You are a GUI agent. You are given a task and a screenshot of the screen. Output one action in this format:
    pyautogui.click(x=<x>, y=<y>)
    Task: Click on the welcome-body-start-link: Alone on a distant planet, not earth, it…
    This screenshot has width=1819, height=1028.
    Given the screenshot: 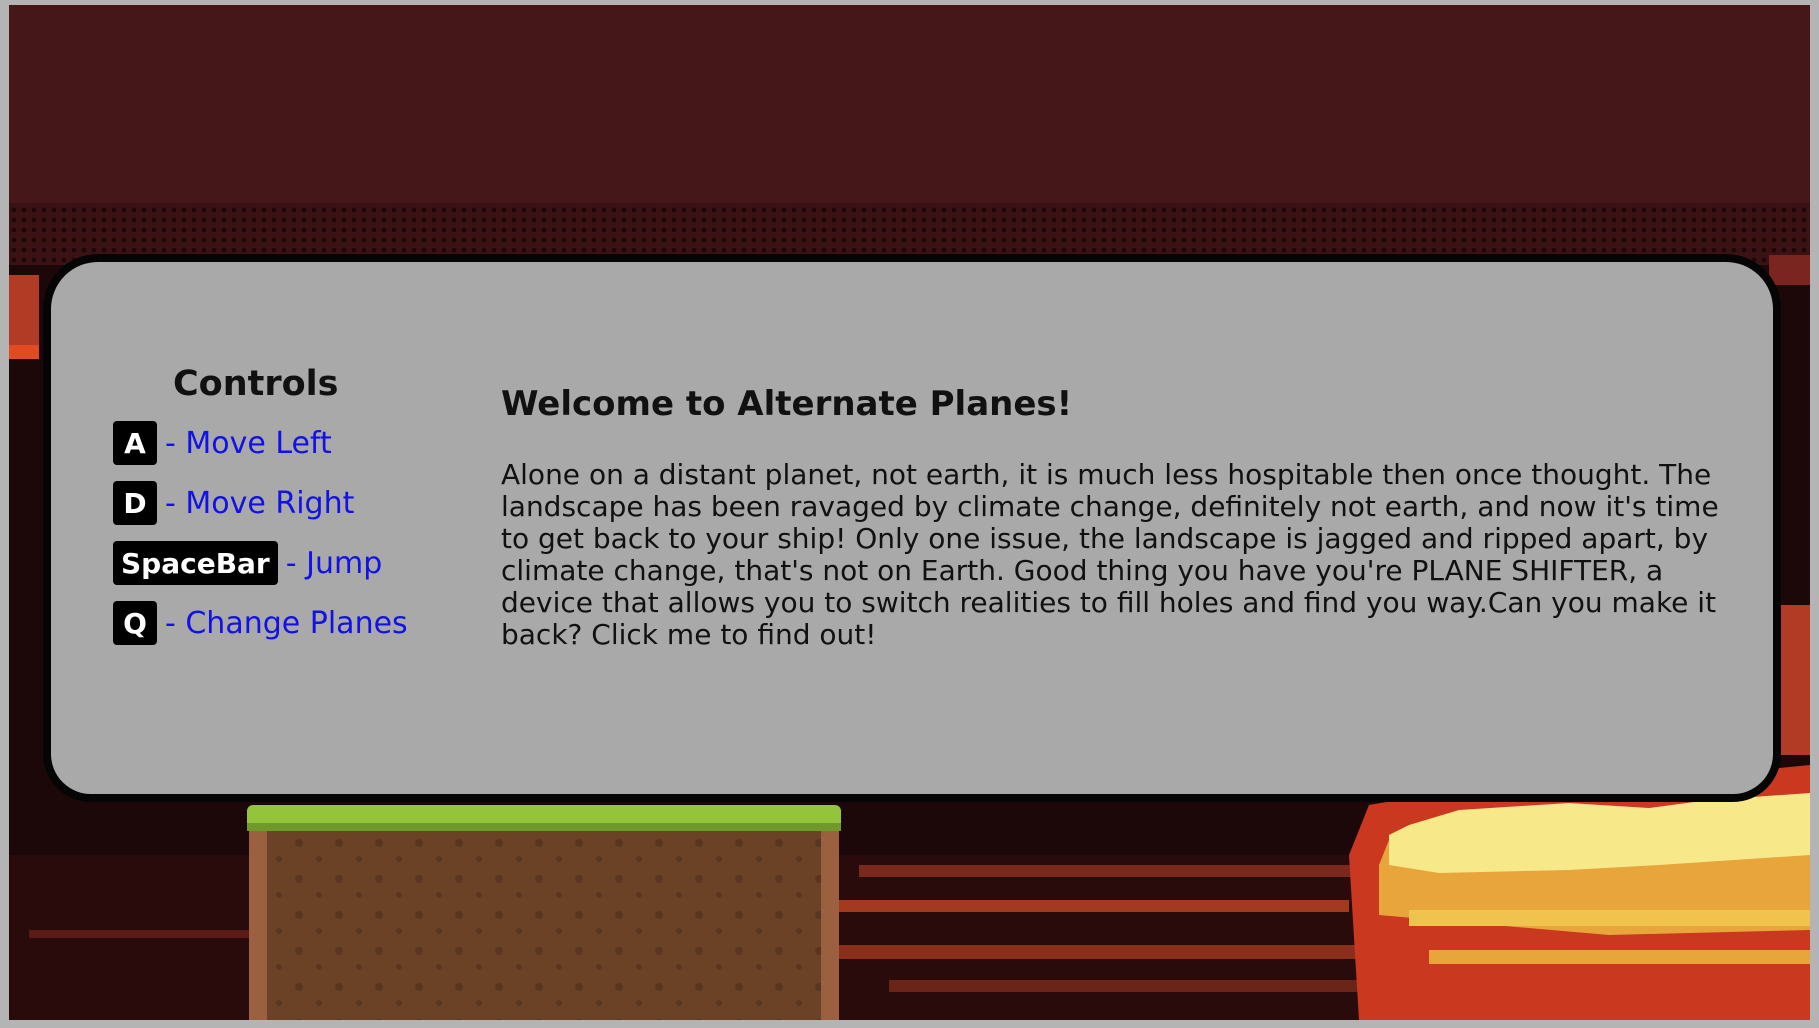 What is the action you would take?
    pyautogui.click(x=1118, y=555)
    